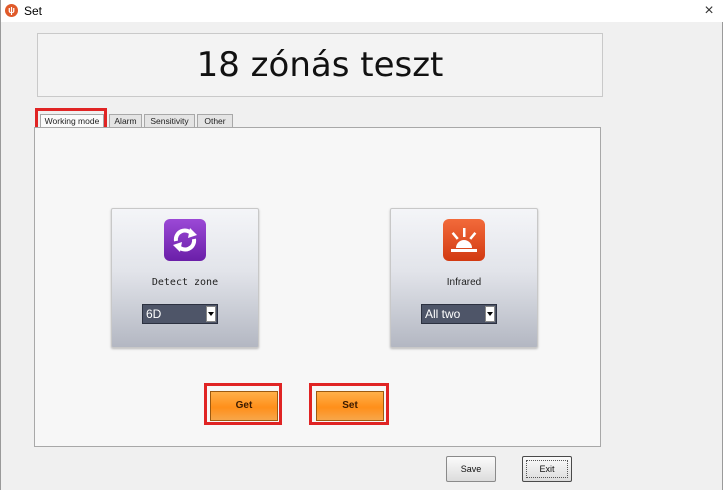 The image size is (723, 490). I want to click on set-button: Set, so click(350, 406).